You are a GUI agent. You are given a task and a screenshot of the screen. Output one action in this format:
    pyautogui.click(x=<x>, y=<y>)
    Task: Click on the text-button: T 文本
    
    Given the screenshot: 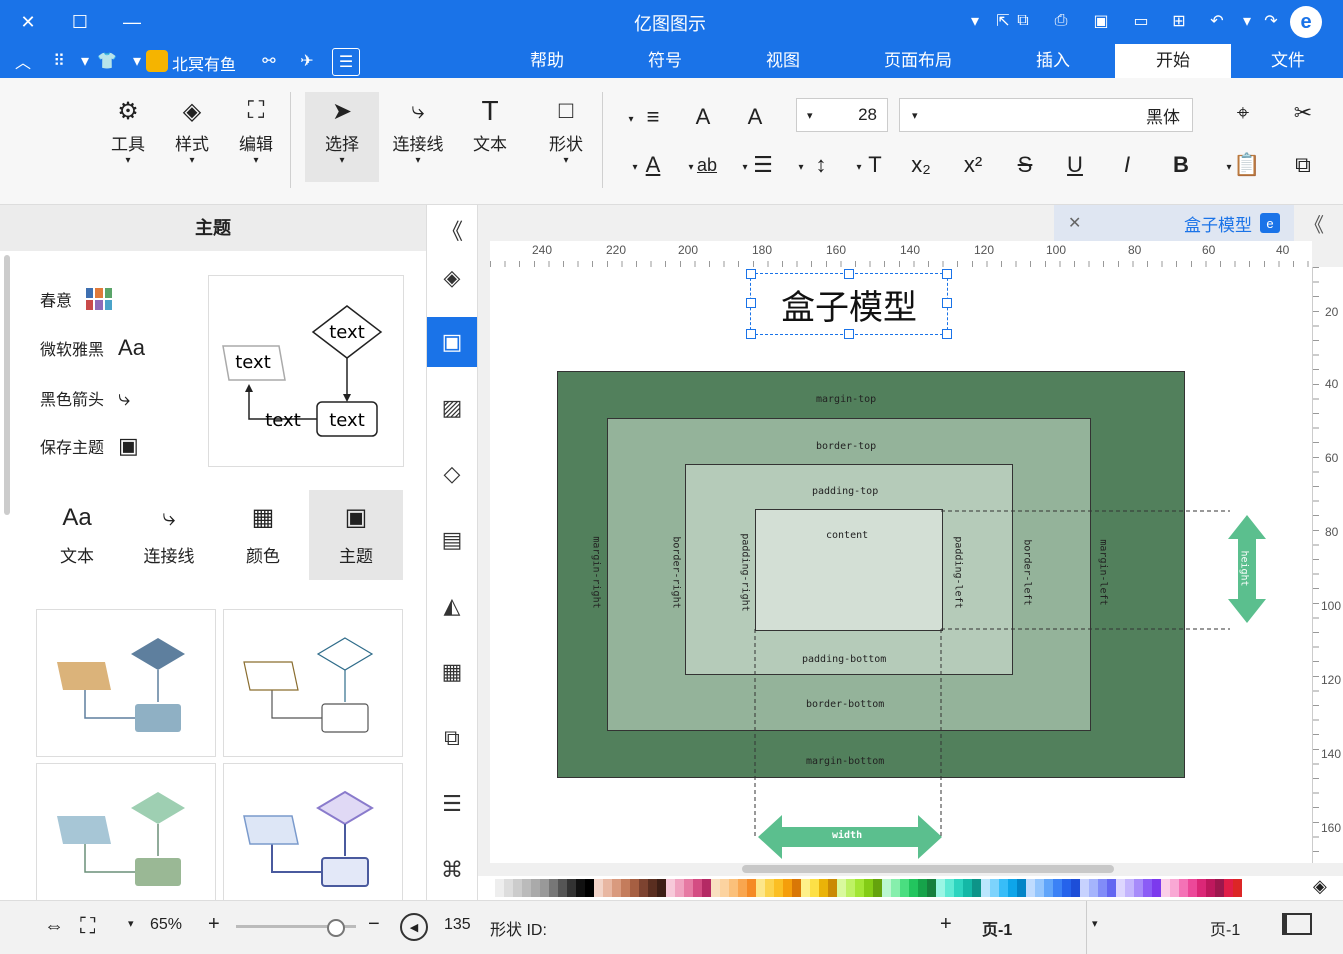 What is the action you would take?
    pyautogui.click(x=490, y=123)
    